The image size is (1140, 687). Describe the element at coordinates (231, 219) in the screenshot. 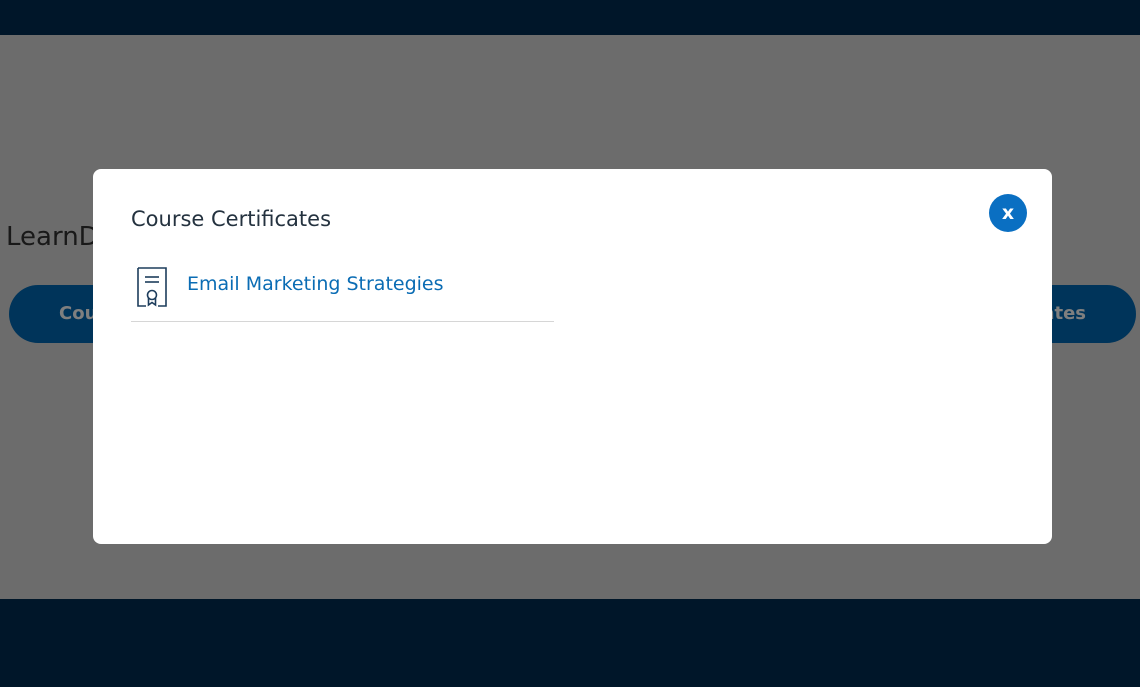

I see `modal-title: Course Certificates` at that location.